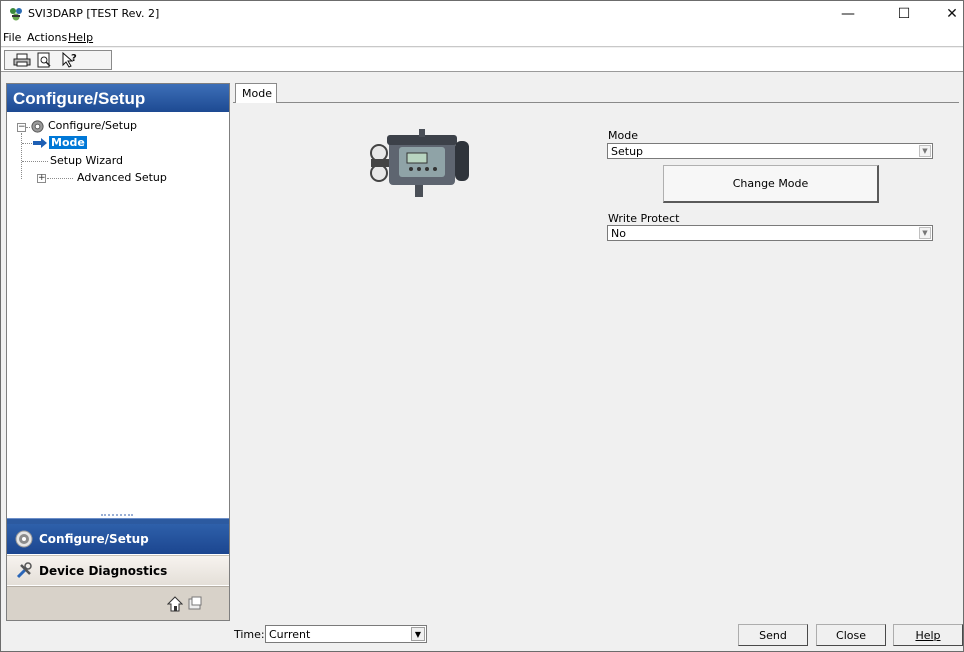 This screenshot has width=964, height=652. Describe the element at coordinates (94, 13) in the screenshot. I see `window-title: SVI3DARP [TEST Rev. 2]` at that location.